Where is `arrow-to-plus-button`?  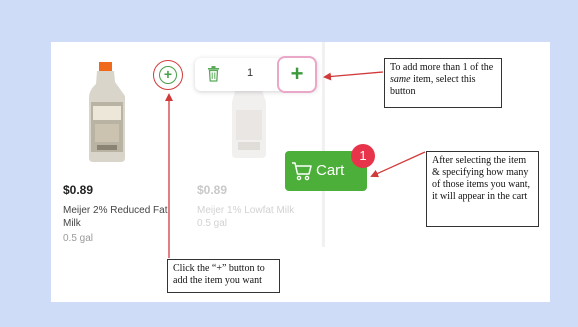 arrow-to-plus-button is located at coordinates (353, 76).